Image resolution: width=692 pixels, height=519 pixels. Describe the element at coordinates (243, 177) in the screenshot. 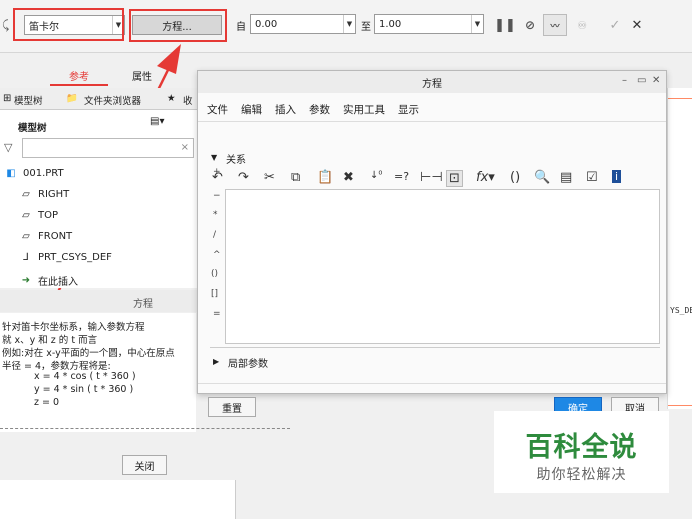

I see `redo-icon: ↷` at that location.